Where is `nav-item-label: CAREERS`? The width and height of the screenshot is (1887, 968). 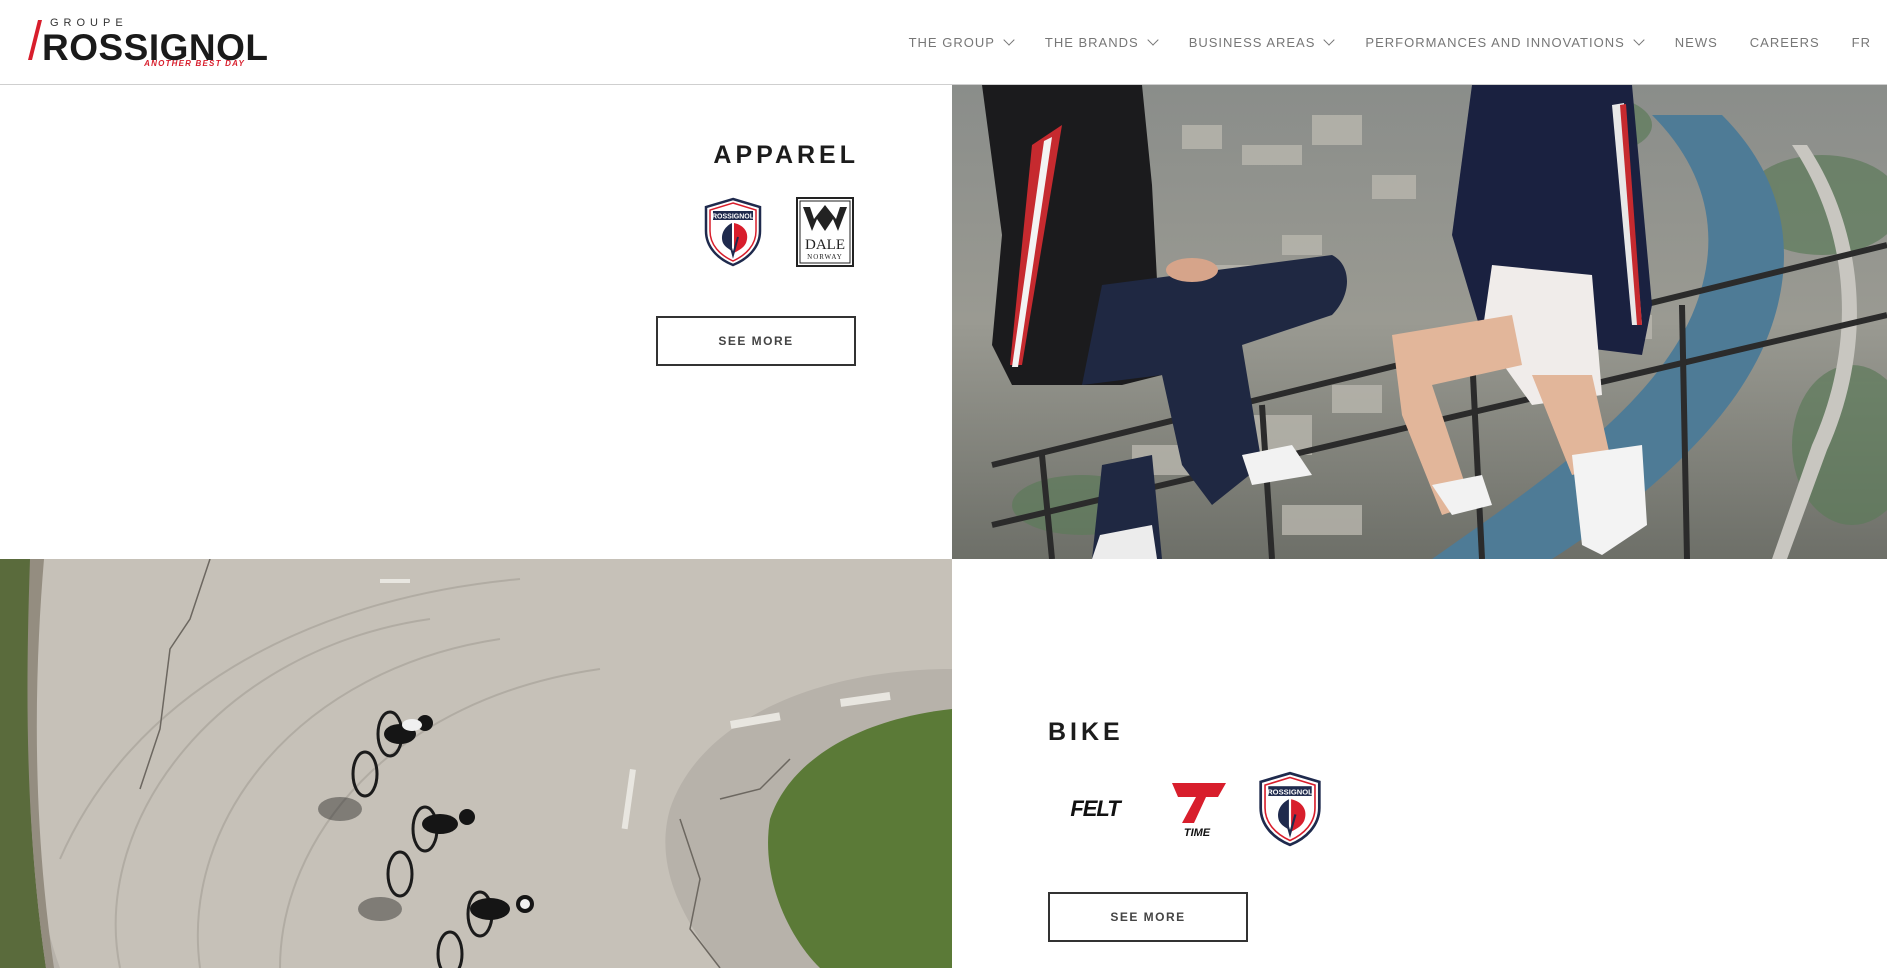
nav-item-label: CAREERS is located at coordinates (1784, 42).